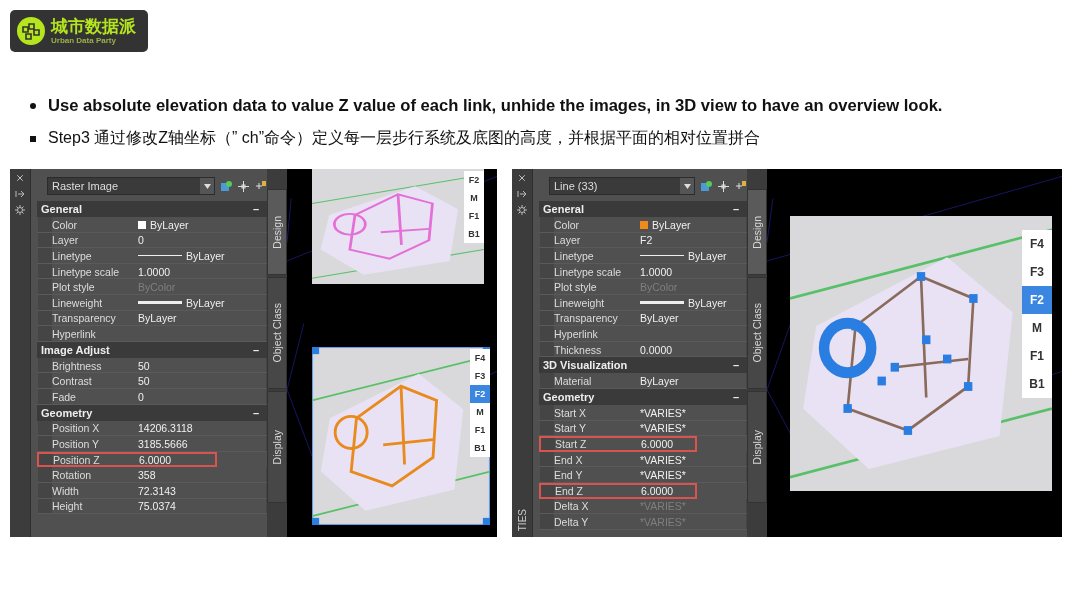  What do you see at coordinates (152, 349) in the screenshot?
I see `section-header: Image Adjust –` at bounding box center [152, 349].